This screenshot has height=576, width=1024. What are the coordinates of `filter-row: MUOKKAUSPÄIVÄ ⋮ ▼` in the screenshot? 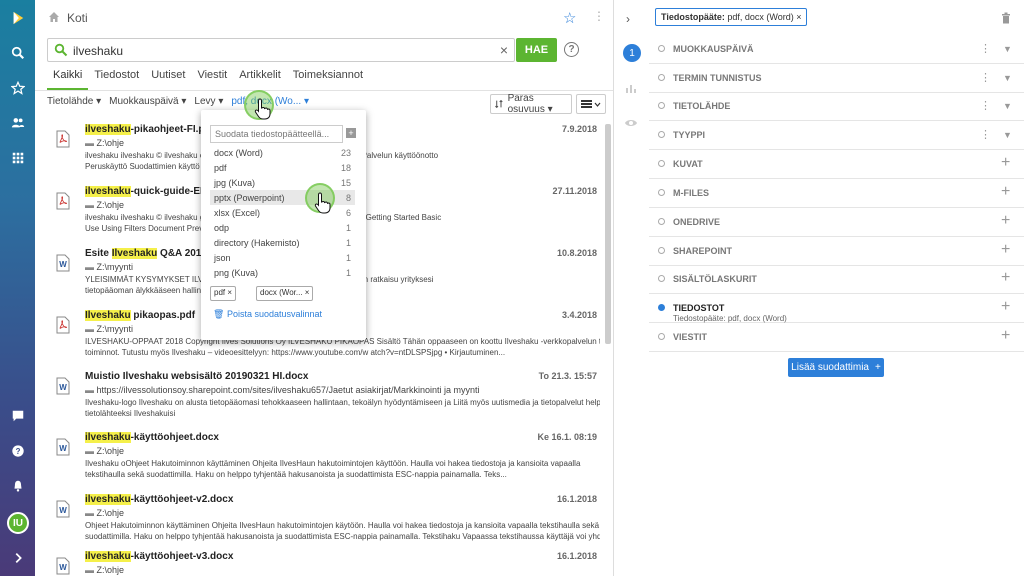 It's located at (836, 49).